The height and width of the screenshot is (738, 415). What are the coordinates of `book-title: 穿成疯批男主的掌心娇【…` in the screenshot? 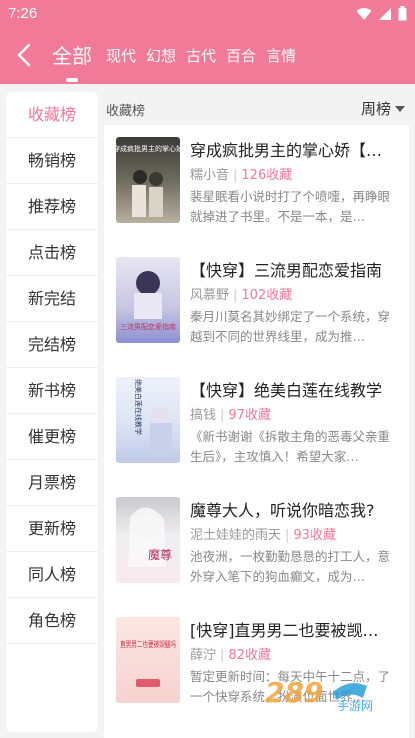 It's located at (286, 150).